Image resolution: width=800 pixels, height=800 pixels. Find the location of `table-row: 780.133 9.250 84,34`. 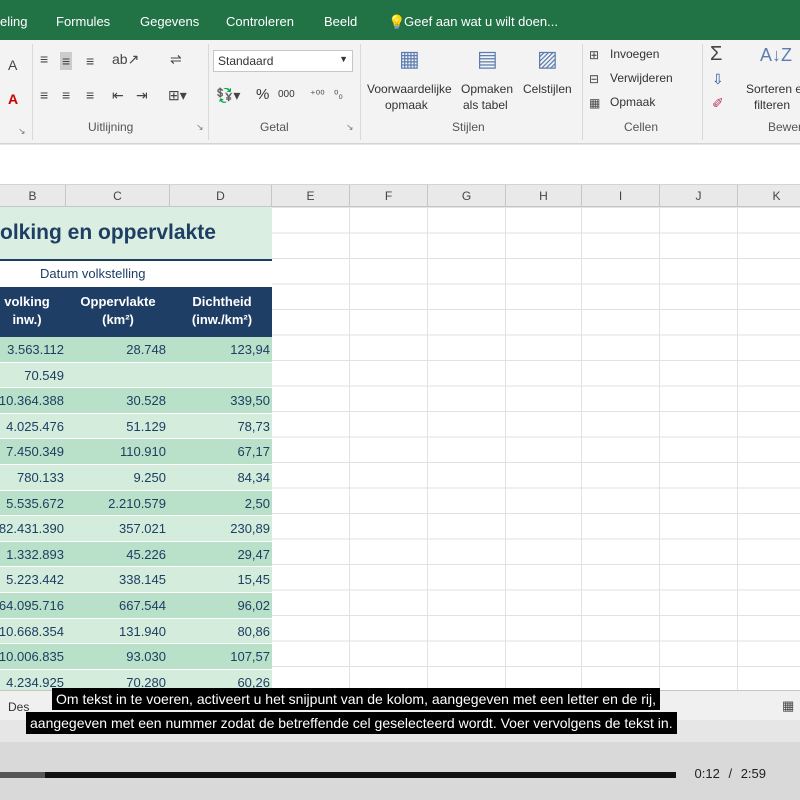

table-row: 780.133 9.250 84,34 is located at coordinates (136, 478).